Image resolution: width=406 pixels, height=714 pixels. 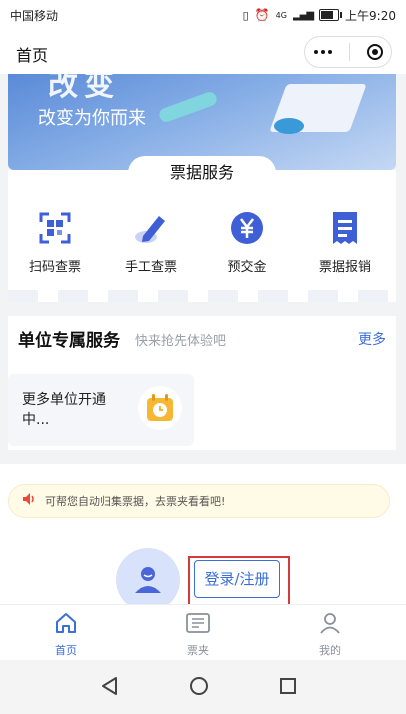 What do you see at coordinates (66, 634) in the screenshot?
I see `tab-home: 首页` at bounding box center [66, 634].